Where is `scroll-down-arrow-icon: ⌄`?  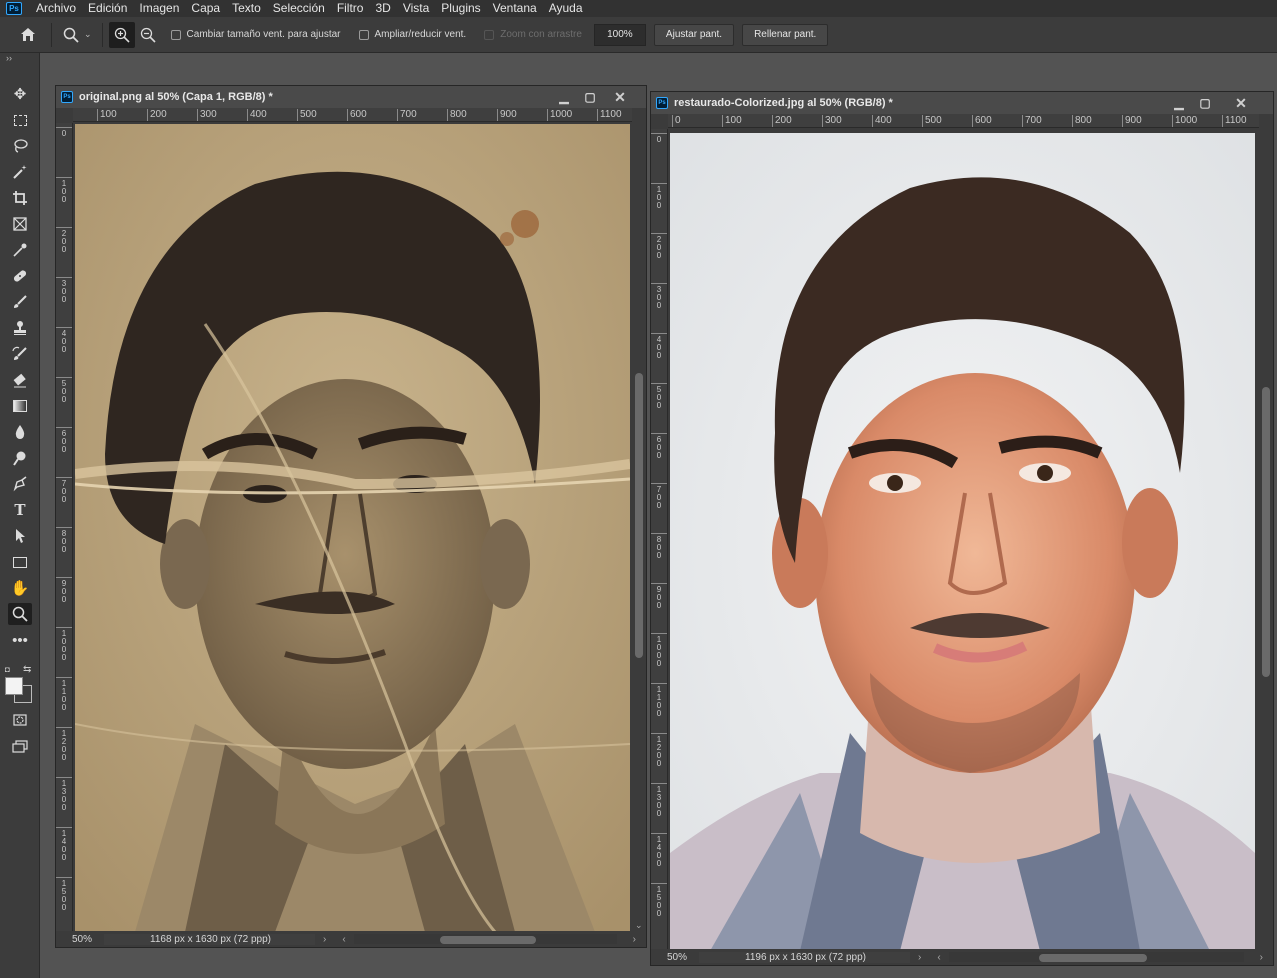
scroll-down-arrow-icon: ⌄ is located at coordinates (639, 925).